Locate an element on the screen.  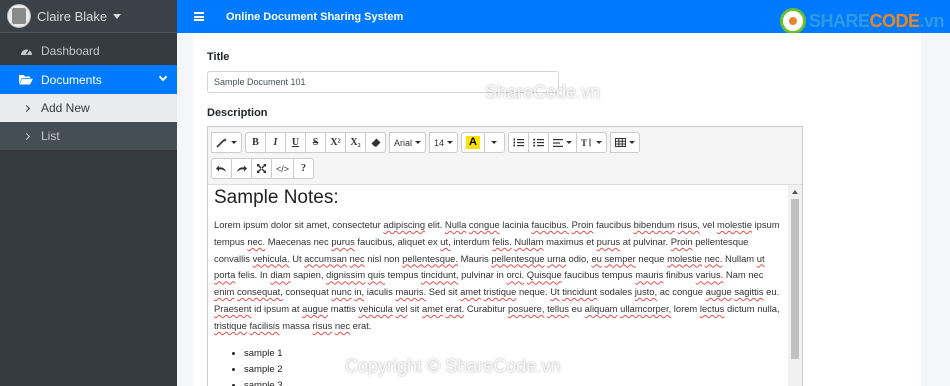
underline-button: U is located at coordinates (295, 142).